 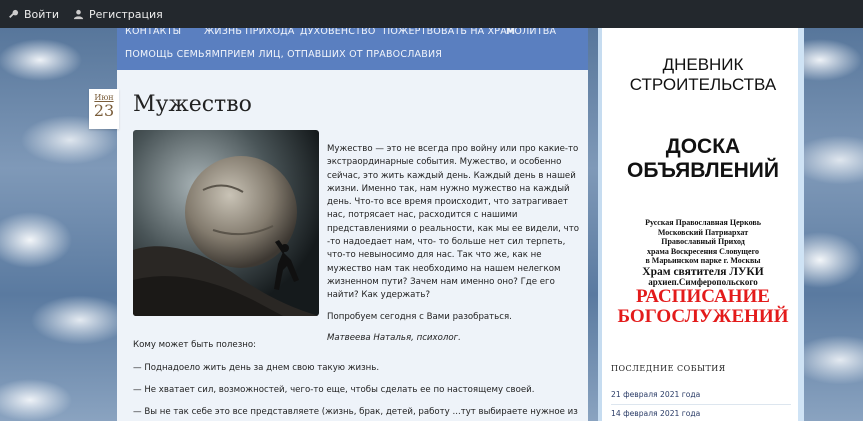 What do you see at coordinates (41, 14) in the screenshot?
I see `login-label: Войти` at bounding box center [41, 14].